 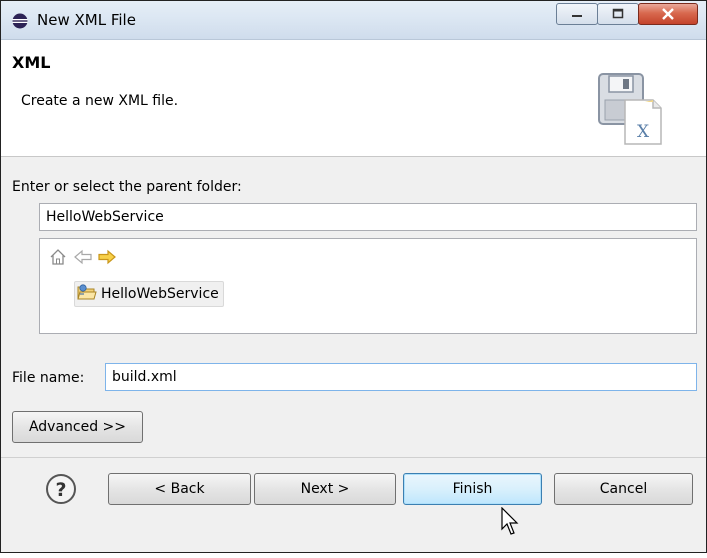 What do you see at coordinates (401, 377) in the screenshot?
I see `file-name-input: build.xml` at bounding box center [401, 377].